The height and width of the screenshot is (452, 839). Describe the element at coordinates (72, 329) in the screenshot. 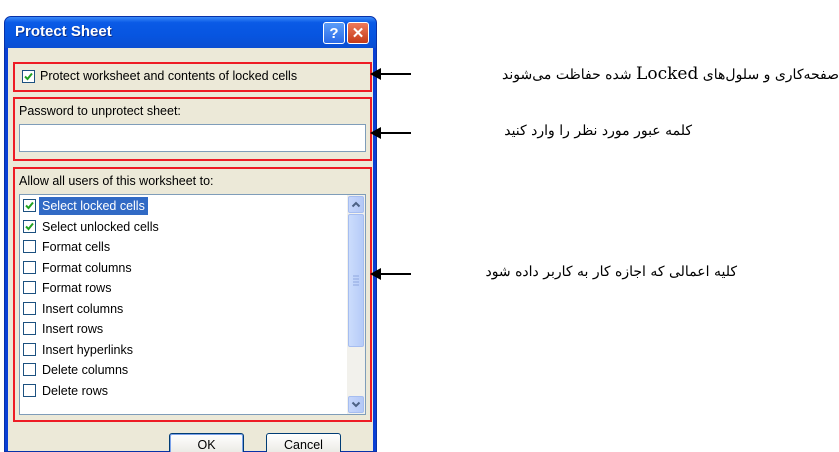

I see `permission-label: Insert rows` at that location.